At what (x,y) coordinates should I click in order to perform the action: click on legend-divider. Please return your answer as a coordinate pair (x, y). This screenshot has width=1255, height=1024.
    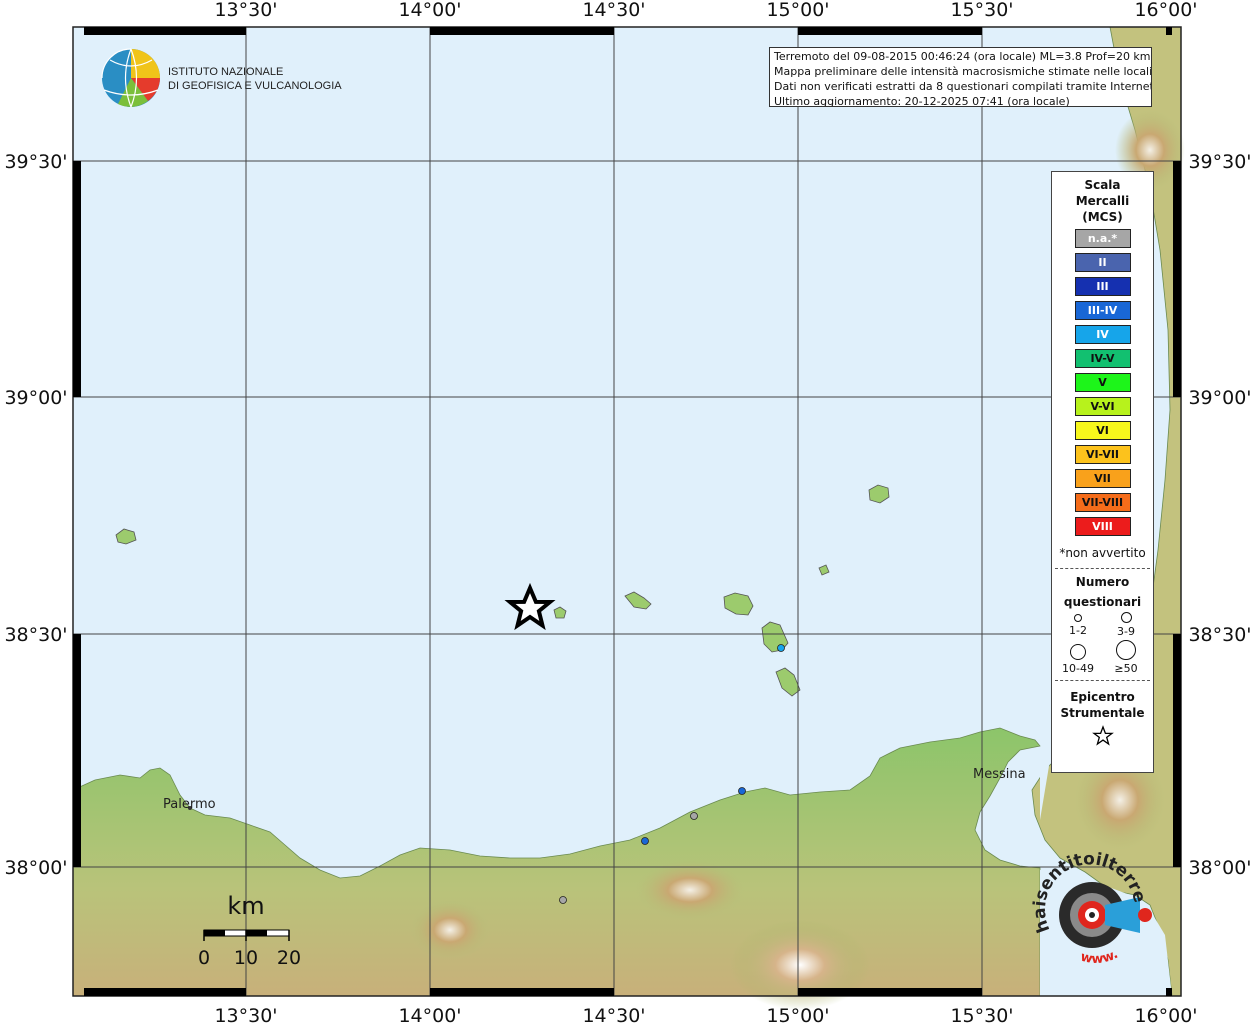
    Looking at the image, I should click on (1102, 568).